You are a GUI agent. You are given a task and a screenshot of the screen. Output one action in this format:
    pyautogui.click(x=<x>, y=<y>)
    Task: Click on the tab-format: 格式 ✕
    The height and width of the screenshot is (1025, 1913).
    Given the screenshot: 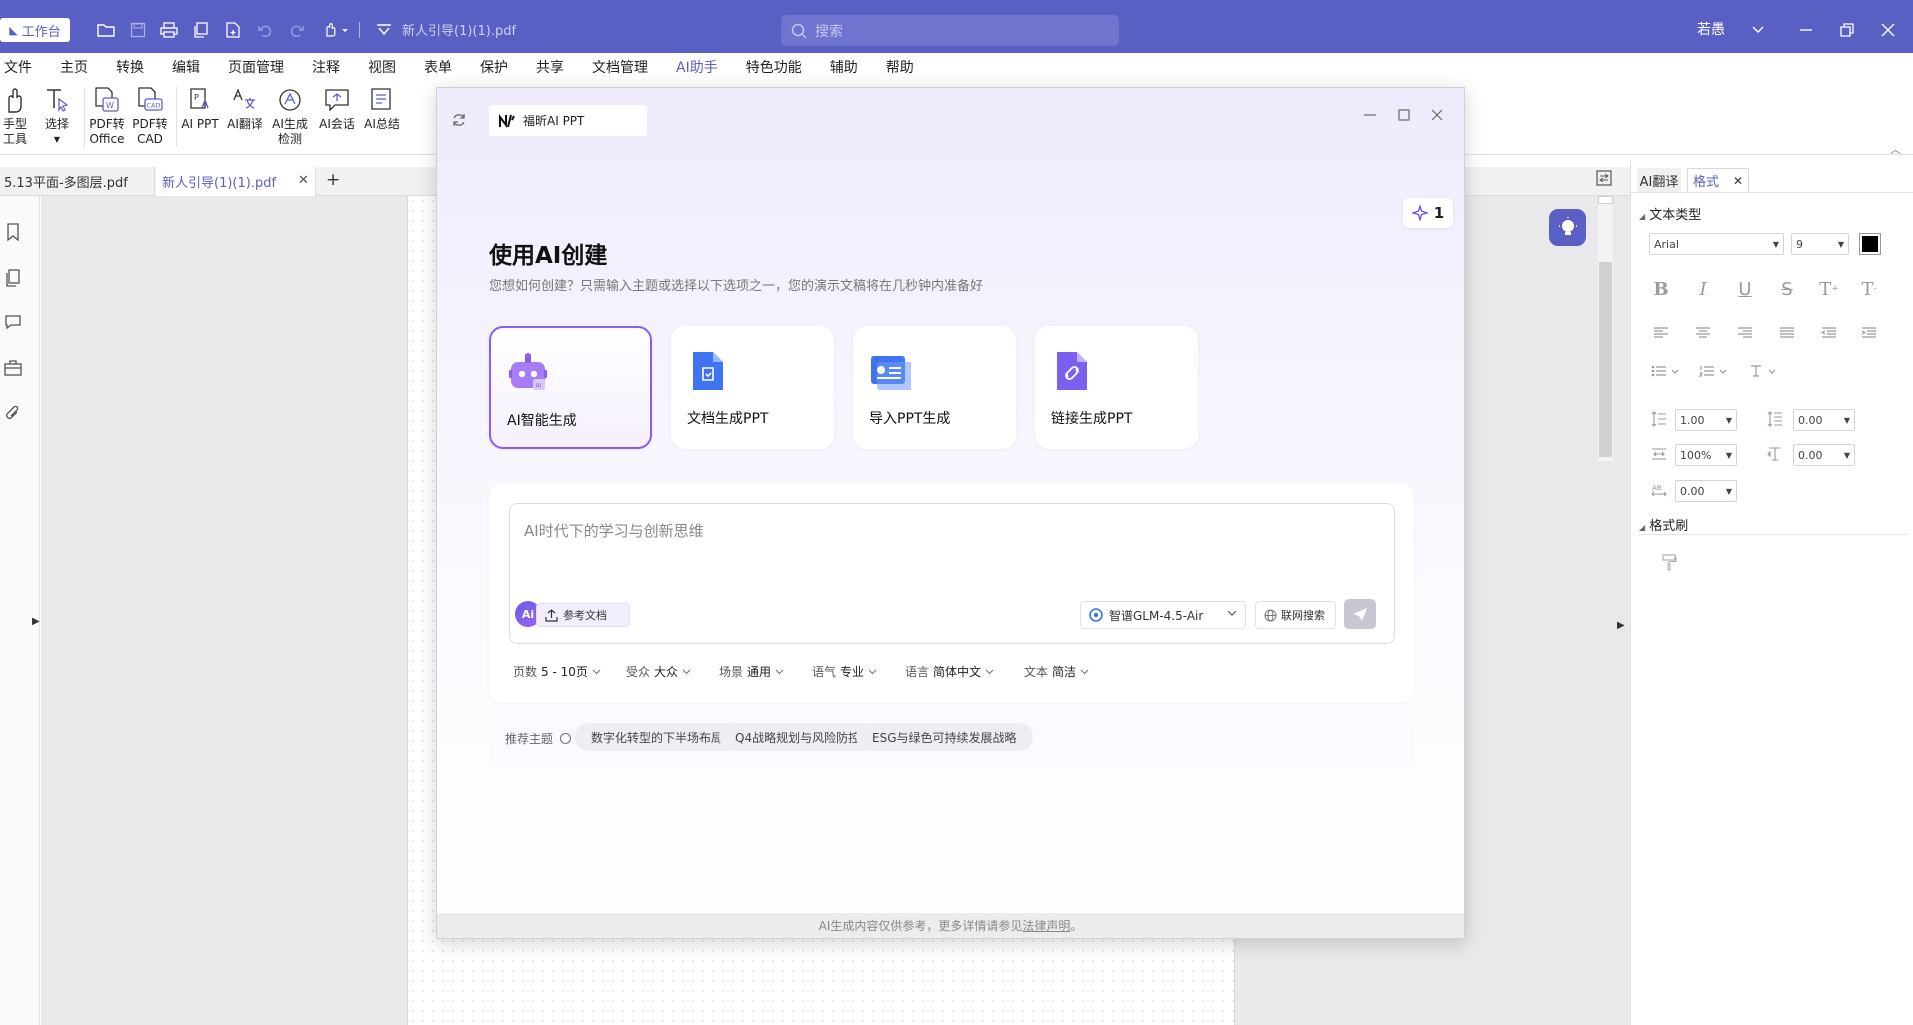 What is the action you would take?
    pyautogui.click(x=1718, y=180)
    